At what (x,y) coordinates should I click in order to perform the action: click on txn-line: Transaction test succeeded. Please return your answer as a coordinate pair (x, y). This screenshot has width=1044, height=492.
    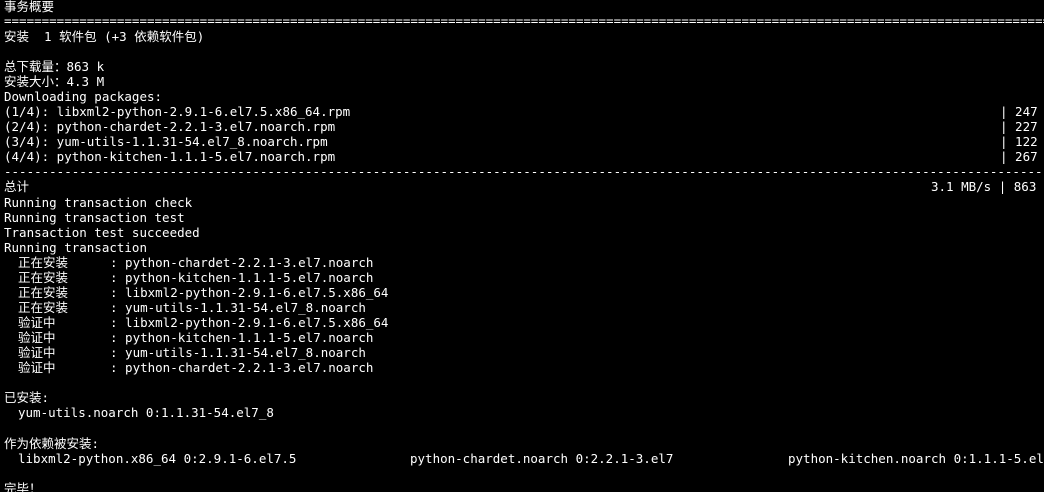
    Looking at the image, I should click on (102, 232).